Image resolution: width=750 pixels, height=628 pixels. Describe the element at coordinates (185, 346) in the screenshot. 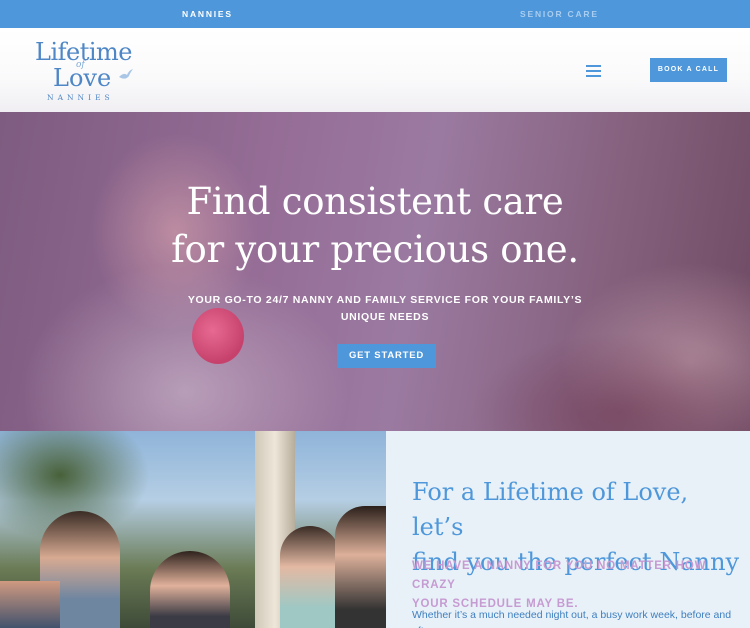

I see `hero-photo-baby-body` at that location.